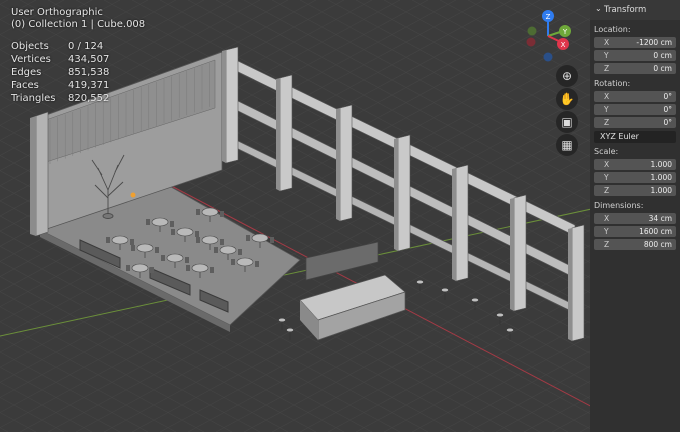 The height and width of the screenshot is (432, 680). Describe the element at coordinates (33, 176) in the screenshot. I see `left-pillar-side` at that location.